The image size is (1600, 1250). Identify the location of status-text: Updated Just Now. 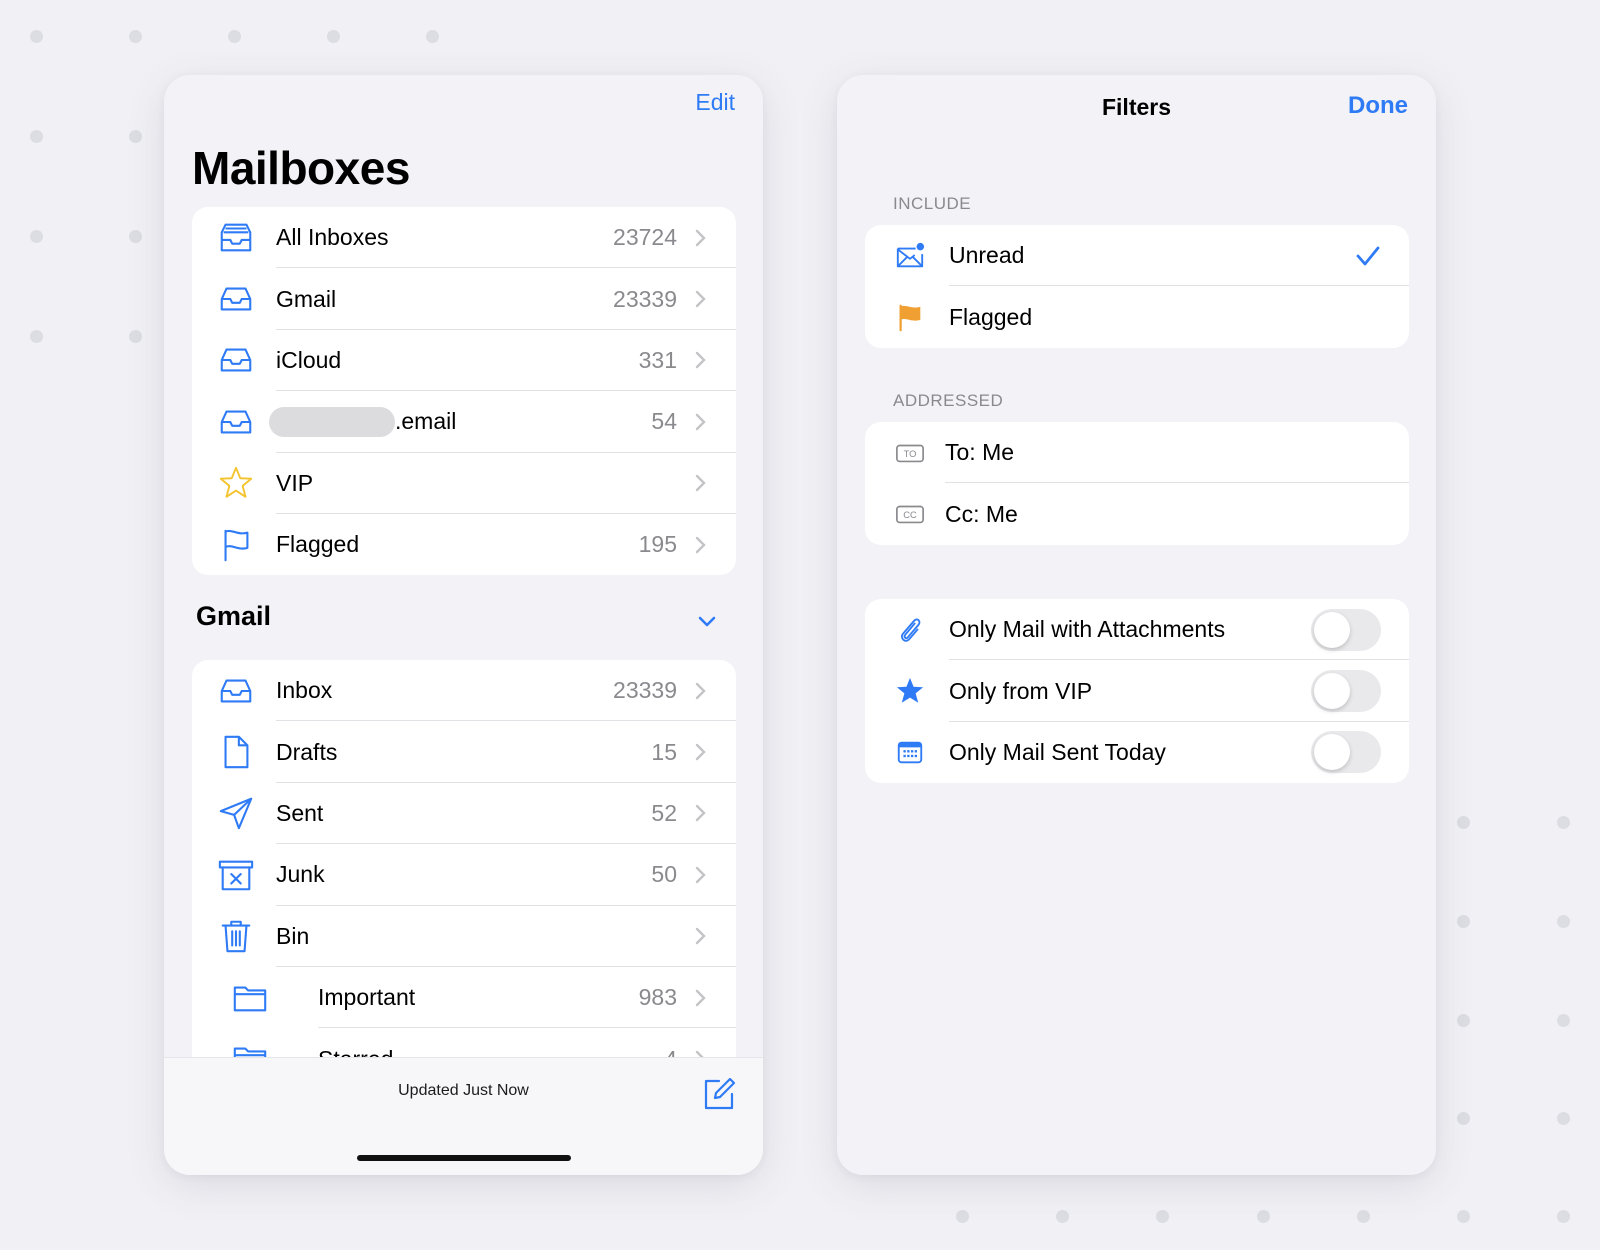
(463, 1090).